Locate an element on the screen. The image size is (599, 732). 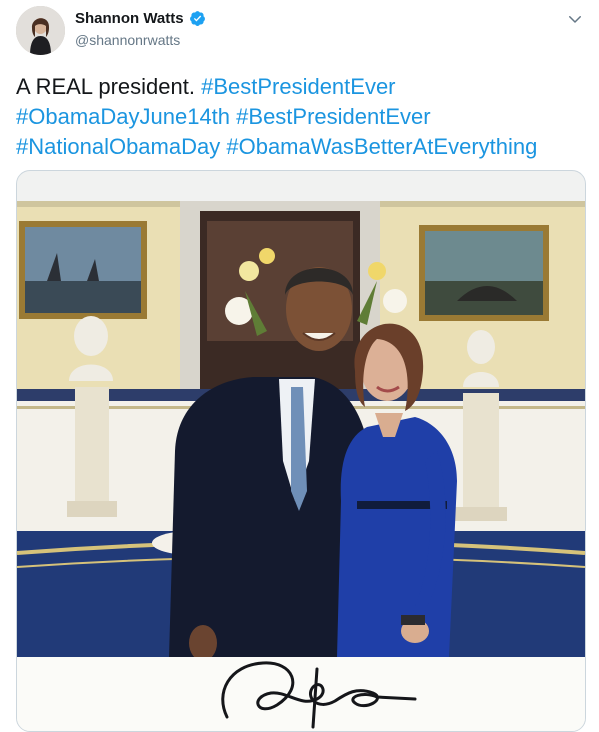
tweet-text-line: #ObamaDayJune14th #BestPresidentEver is located at coordinates (301, 117).